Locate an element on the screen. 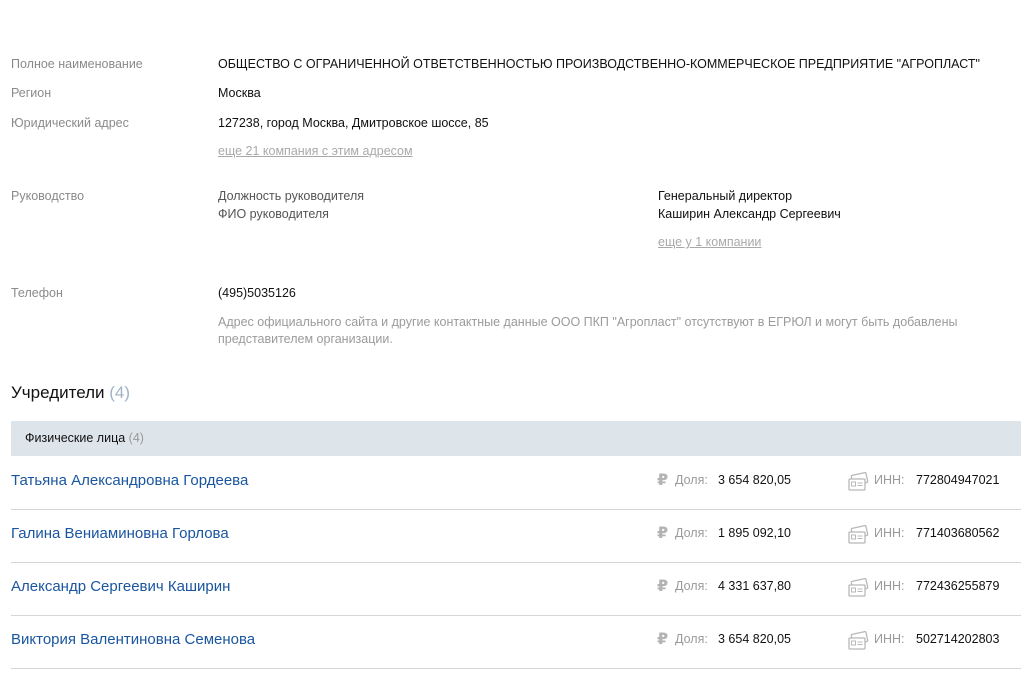 The image size is (1024, 683). fio-value: Каширин Александр Сергеевич is located at coordinates (749, 214).